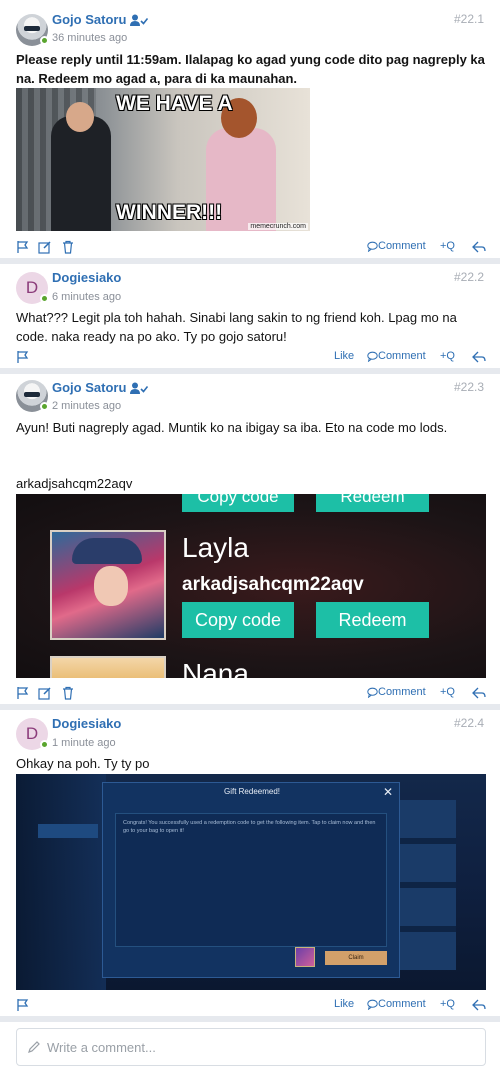  I want to click on meme-caption-bottom: WINNER!!!, so click(169, 212).